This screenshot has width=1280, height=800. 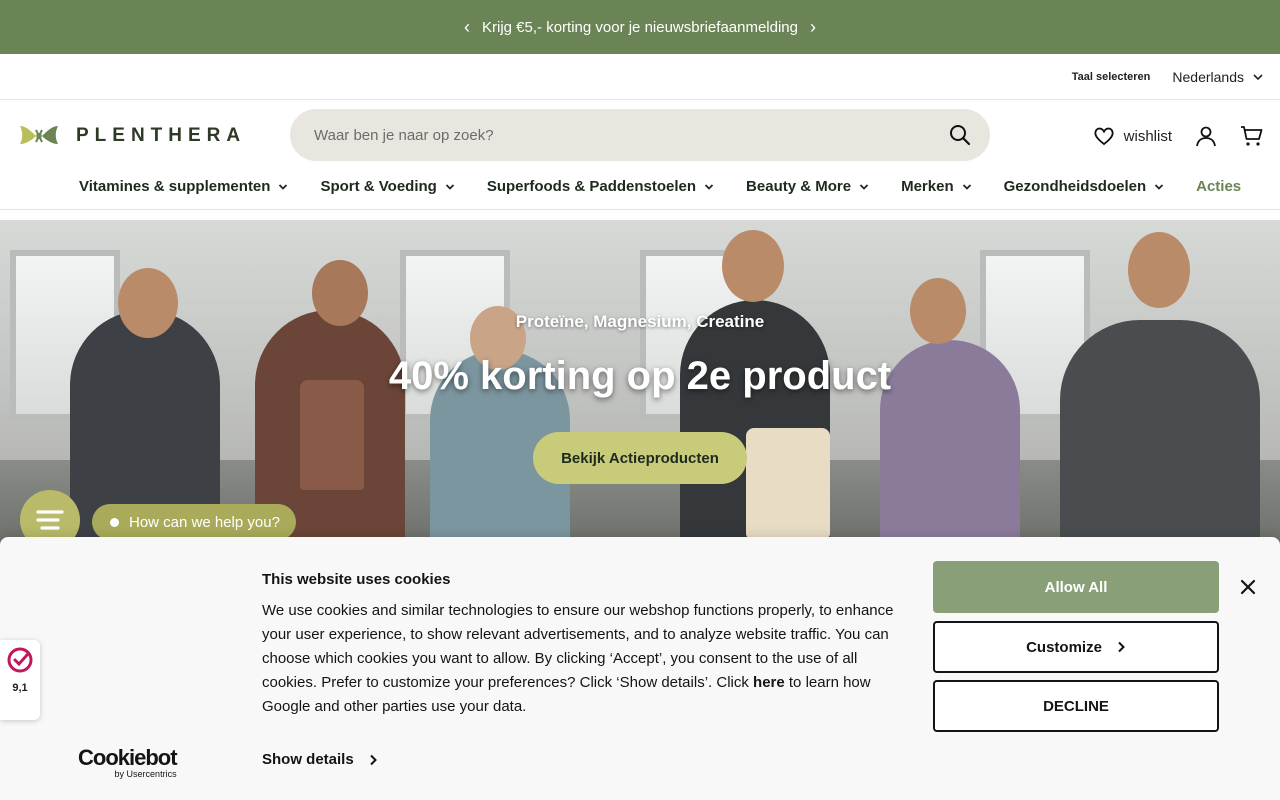 I want to click on cookiebot-logo: Cookiebot by Usercentrics, so click(x=128, y=762).